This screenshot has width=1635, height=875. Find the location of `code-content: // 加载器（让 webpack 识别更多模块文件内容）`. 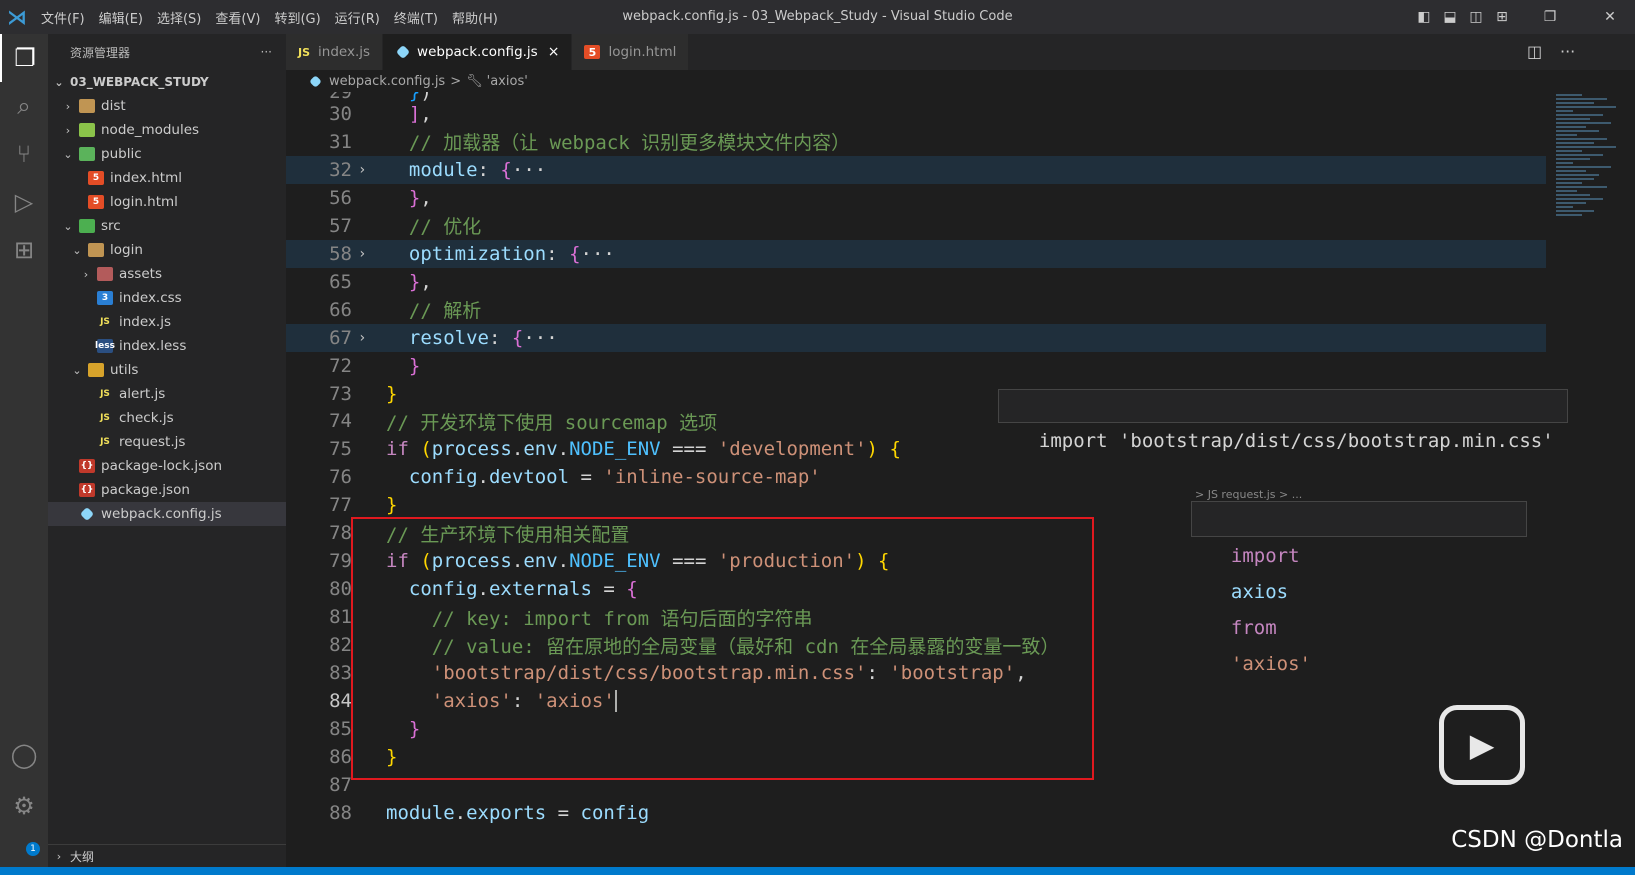

code-content: // 加载器（让 webpack 识别更多模块文件内容） is located at coordinates (618, 141).